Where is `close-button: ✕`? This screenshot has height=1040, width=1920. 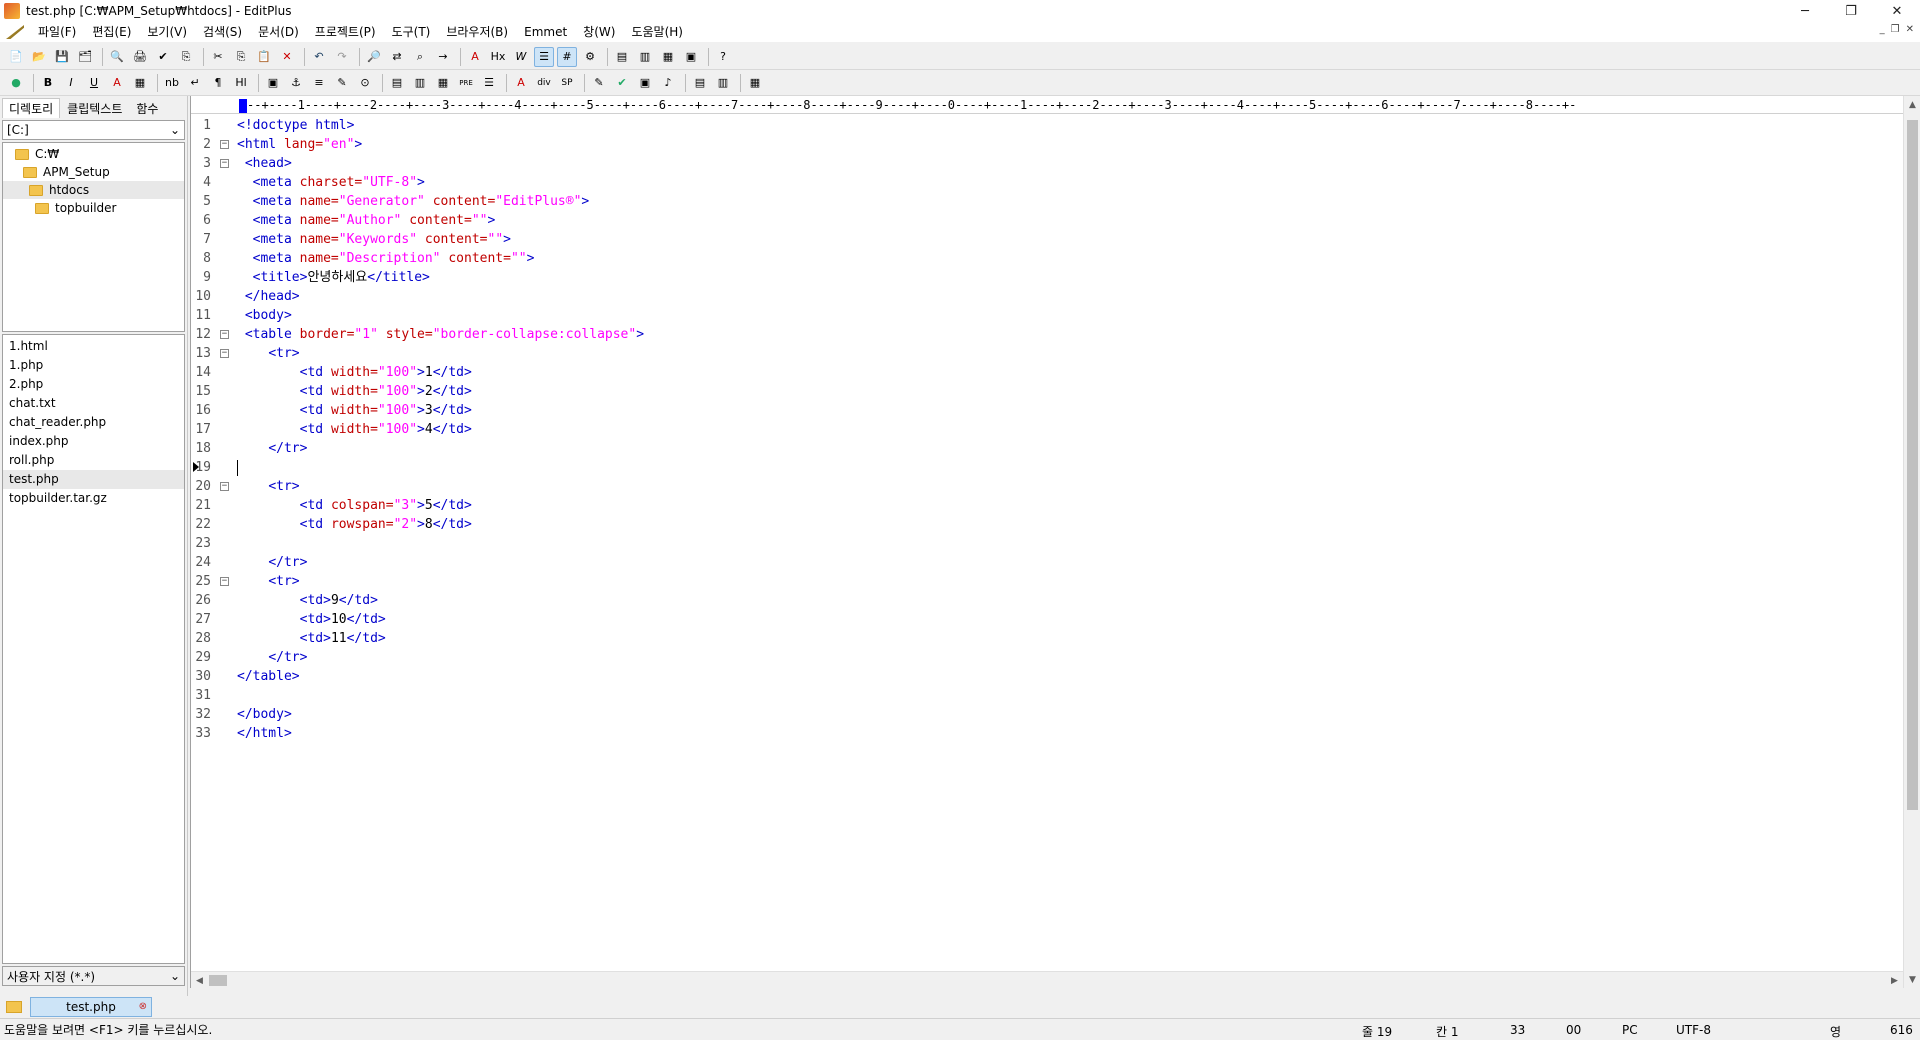 close-button: ✕ is located at coordinates (1897, 11).